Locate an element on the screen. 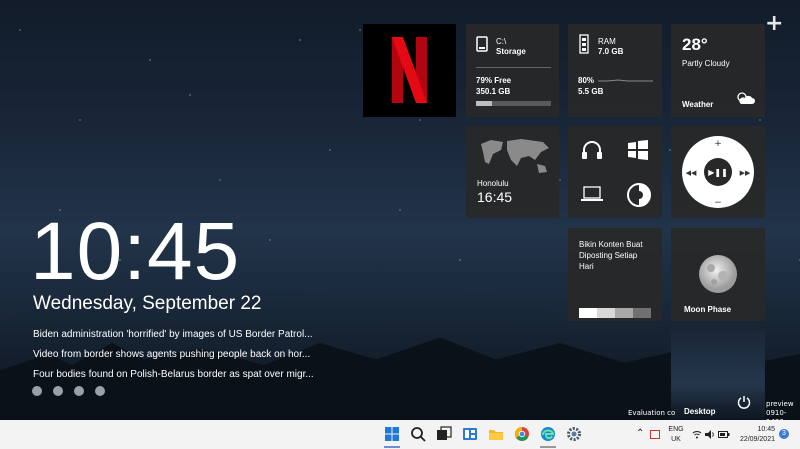 The height and width of the screenshot is (449, 800). ram-percent: 80% is located at coordinates (586, 80).